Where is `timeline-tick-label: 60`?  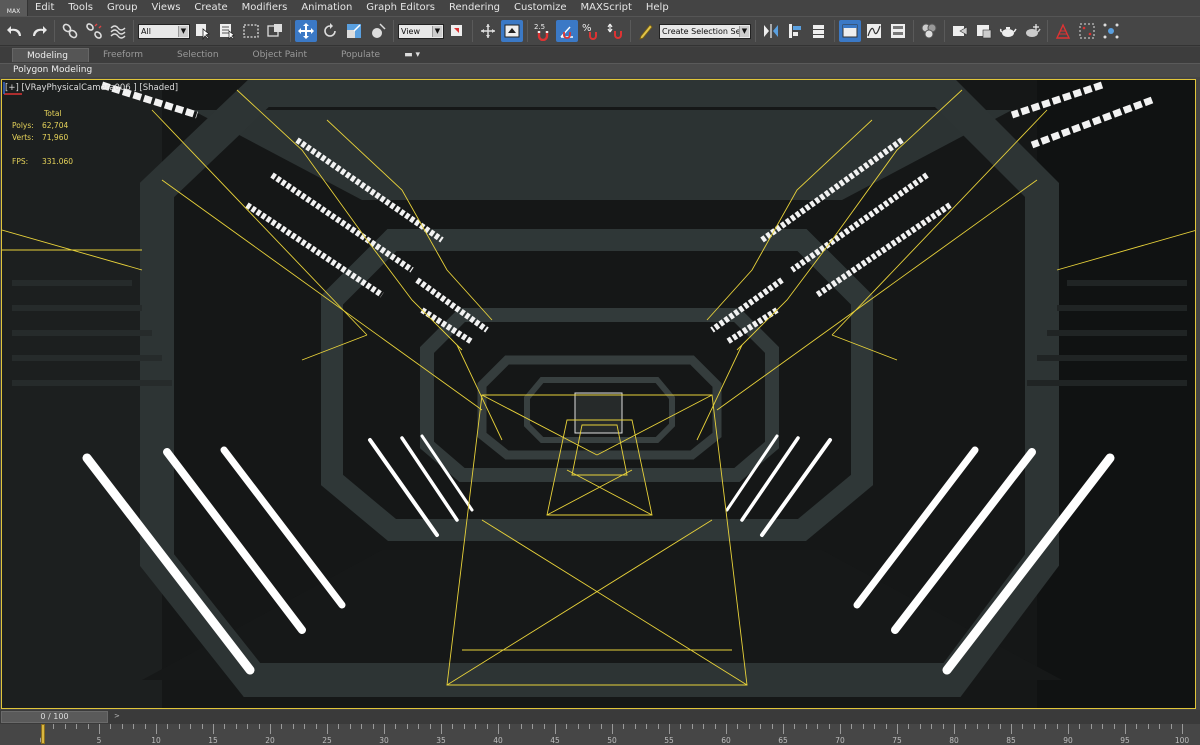
timeline-tick-label: 60 is located at coordinates (726, 740).